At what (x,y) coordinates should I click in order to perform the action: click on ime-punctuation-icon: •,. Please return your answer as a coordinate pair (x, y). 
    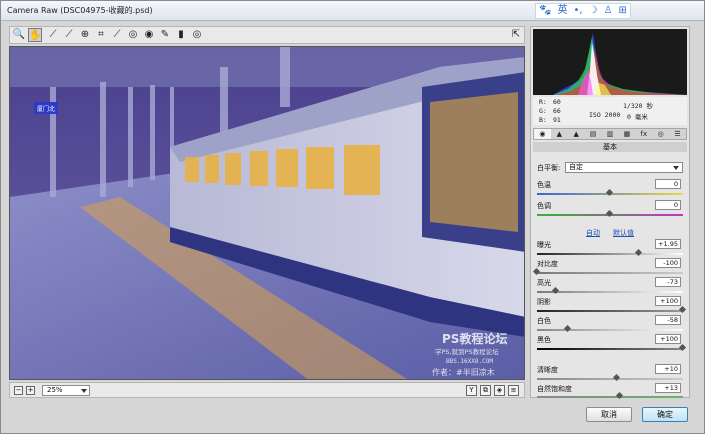
    Looking at the image, I should click on (577, 11).